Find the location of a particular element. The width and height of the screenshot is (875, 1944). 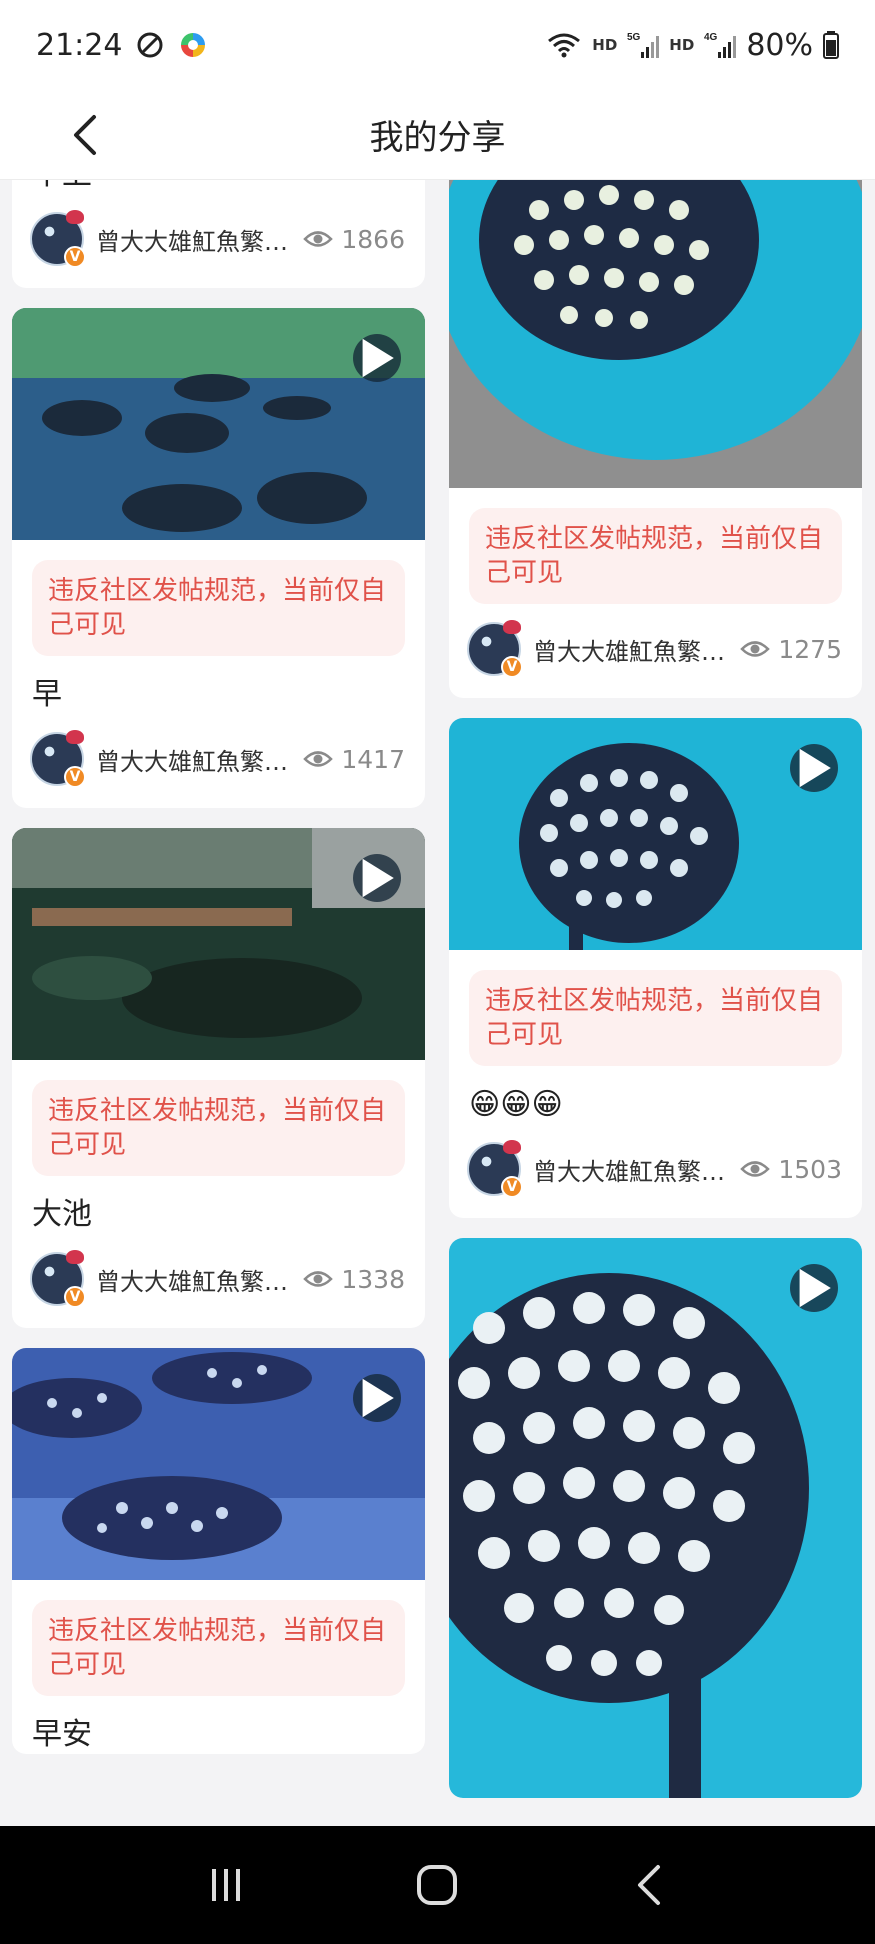

post-card is located at coordinates (655, 1518).